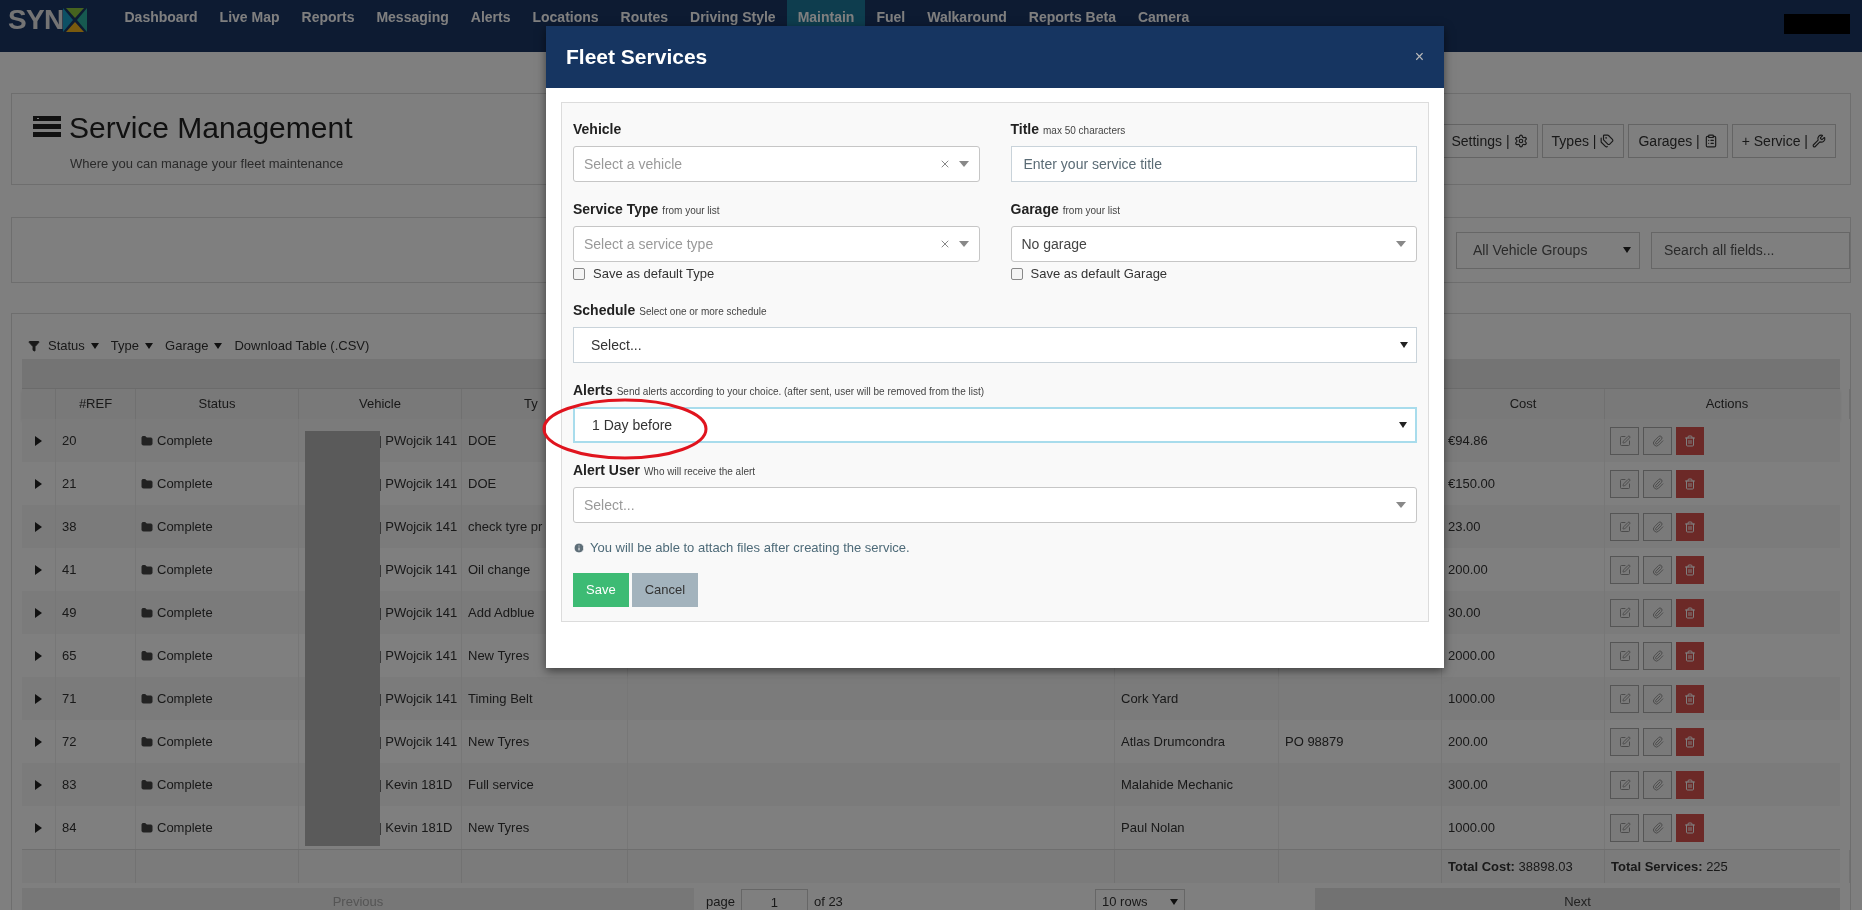 The height and width of the screenshot is (910, 1862). Describe the element at coordinates (207, 163) in the screenshot. I see `page-subtitle: Where you can manage your fleet maintenance` at that location.